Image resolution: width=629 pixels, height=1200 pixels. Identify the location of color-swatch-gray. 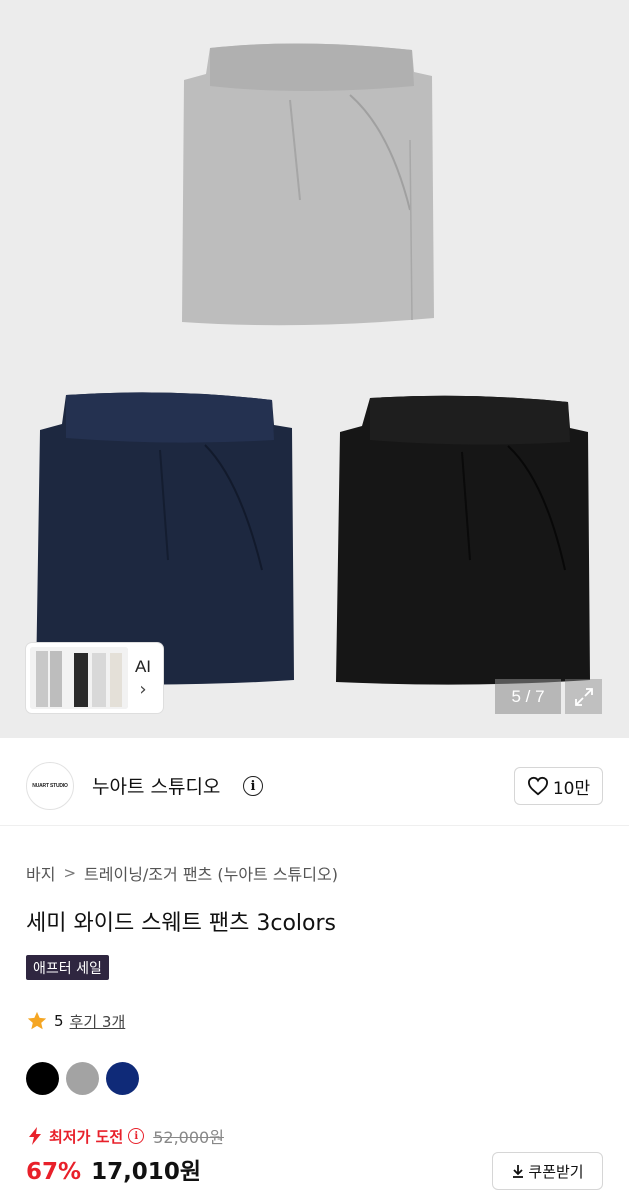
(82, 1078).